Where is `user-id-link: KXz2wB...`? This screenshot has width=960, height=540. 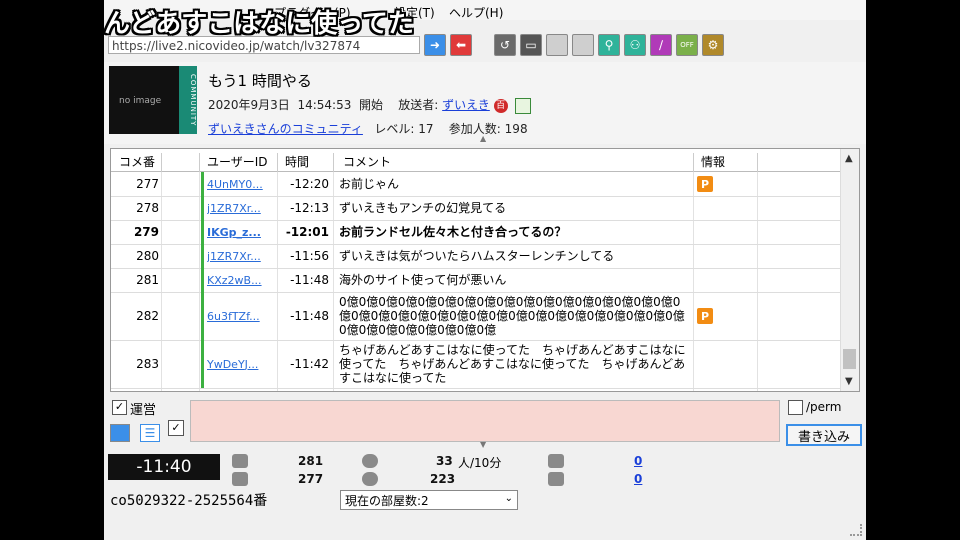
user-id-link: KXz2wB... is located at coordinates (241, 280).